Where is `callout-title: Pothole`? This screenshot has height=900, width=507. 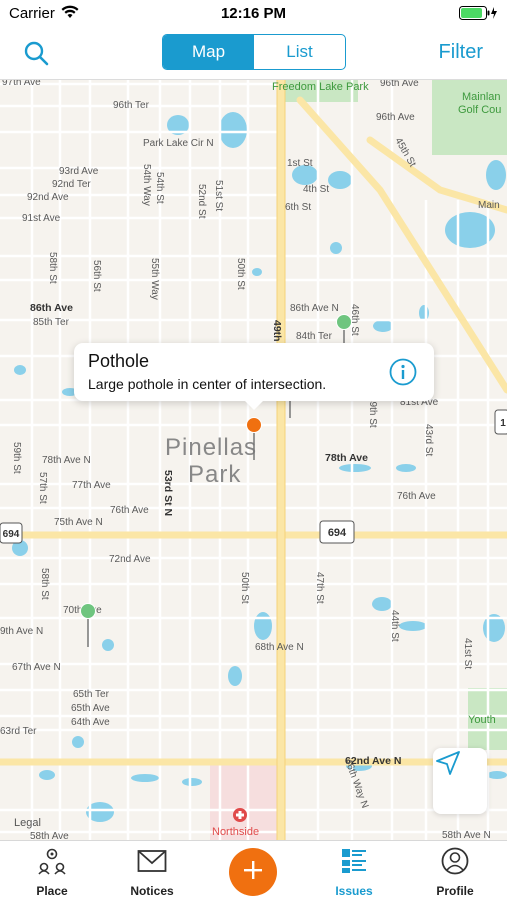 callout-title: Pothole is located at coordinates (119, 361).